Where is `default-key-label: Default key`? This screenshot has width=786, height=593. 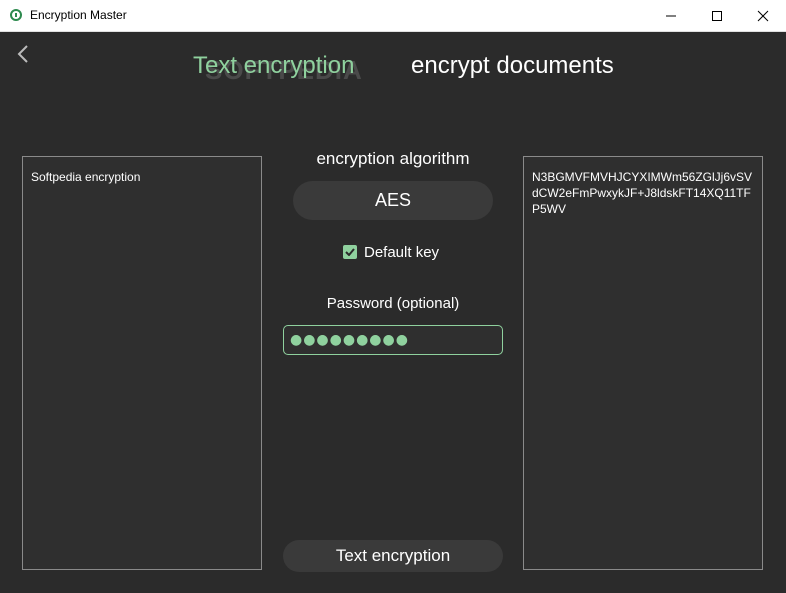
default-key-label: Default key is located at coordinates (402, 252).